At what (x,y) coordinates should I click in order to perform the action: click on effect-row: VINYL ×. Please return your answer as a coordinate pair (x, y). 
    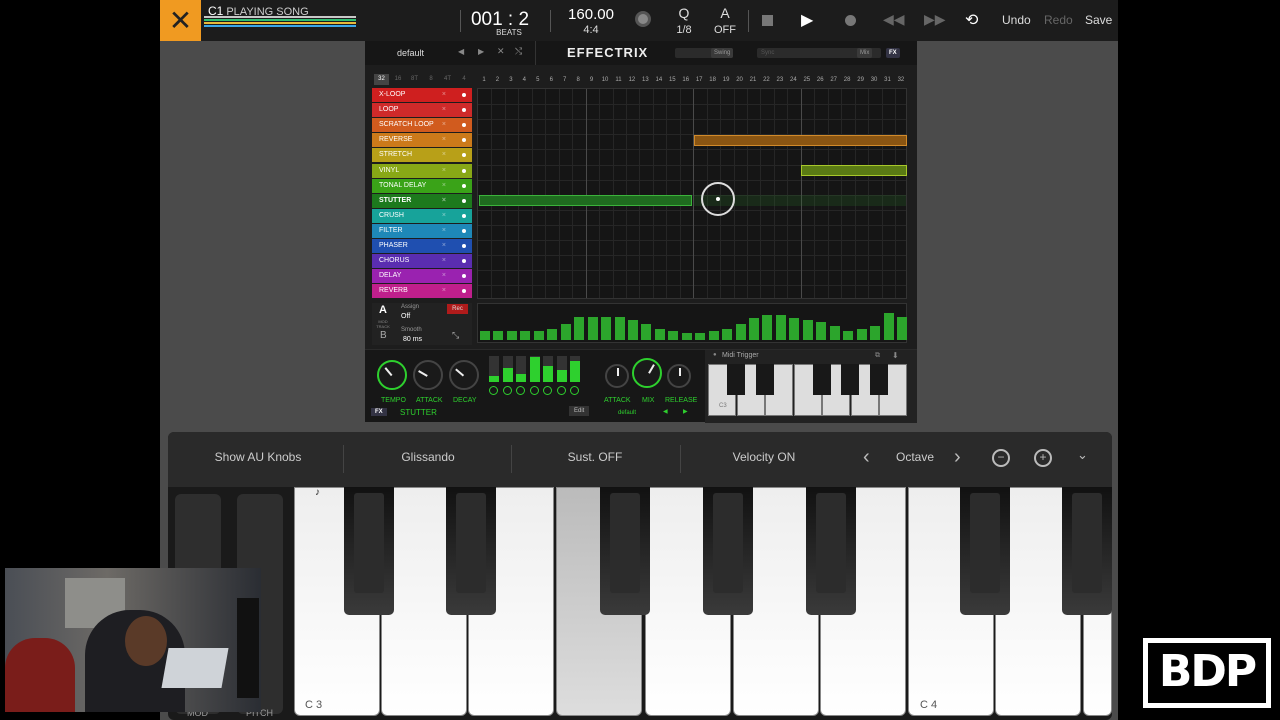
    Looking at the image, I should click on (422, 170).